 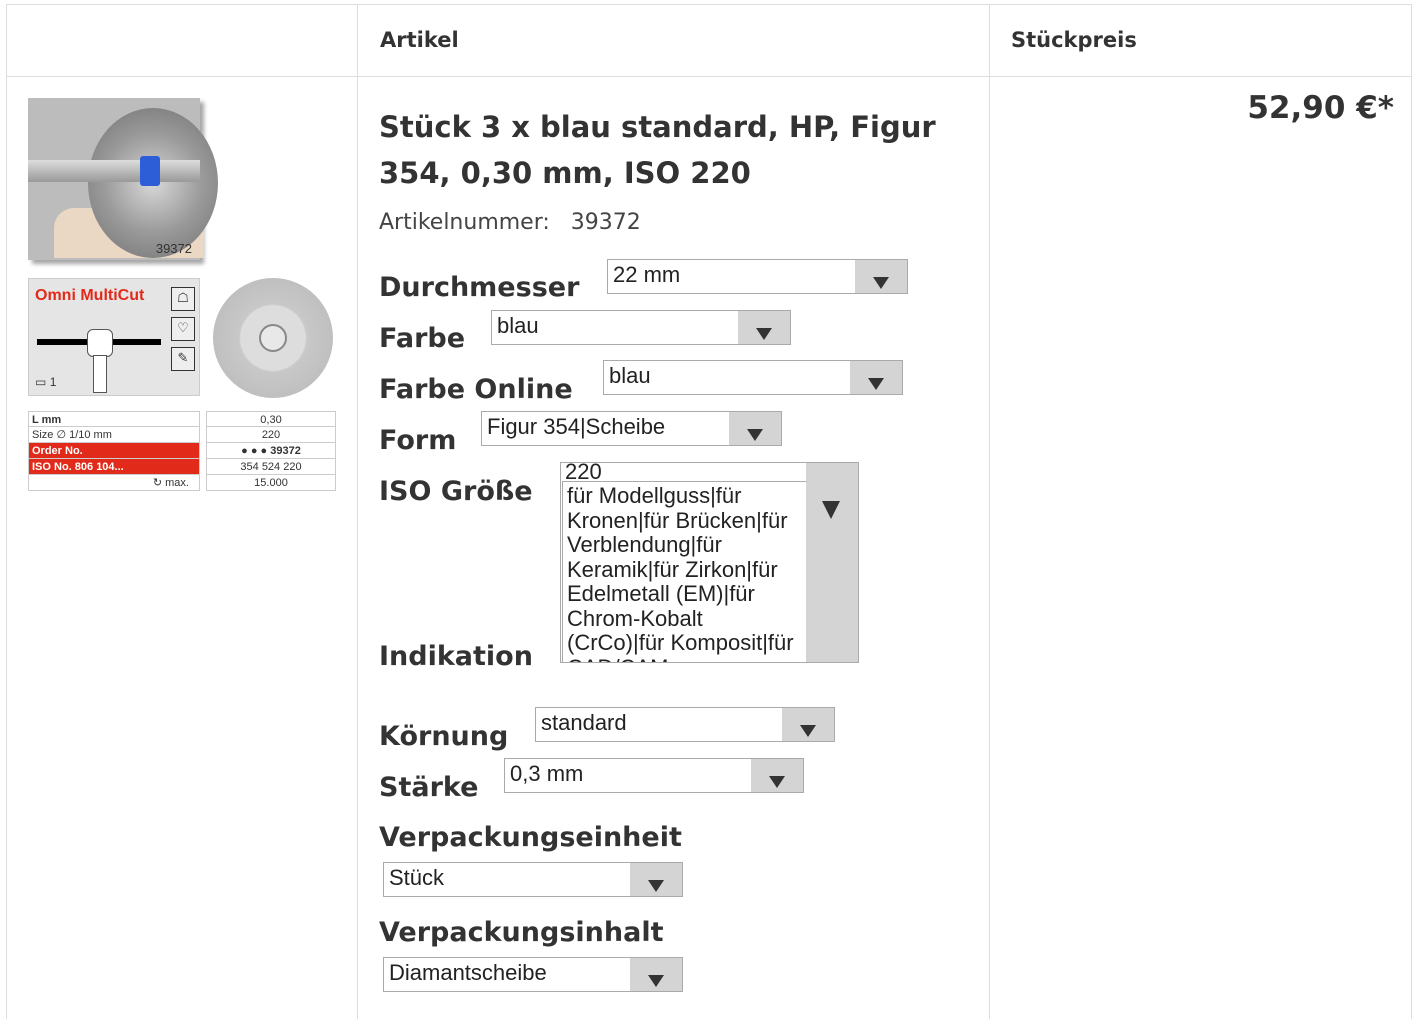 I want to click on unit-price: 52,90 €*, so click(x=1320, y=108).